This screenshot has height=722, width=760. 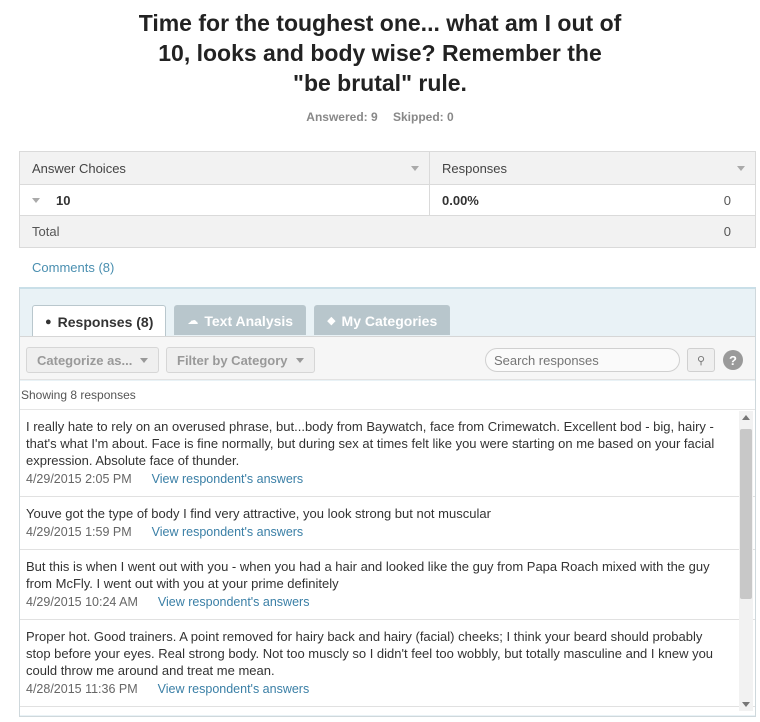 I want to click on showing-count: Showing 8 responses, so click(x=387, y=395).